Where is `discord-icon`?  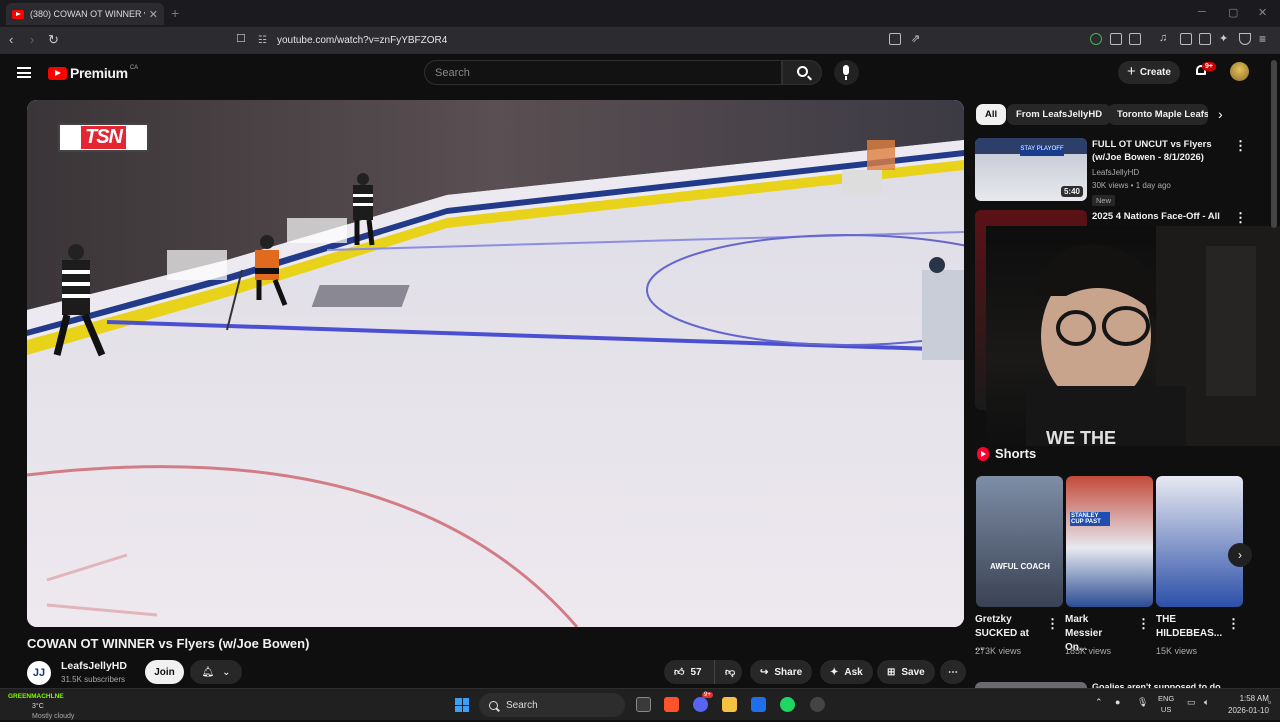 discord-icon is located at coordinates (700, 704).